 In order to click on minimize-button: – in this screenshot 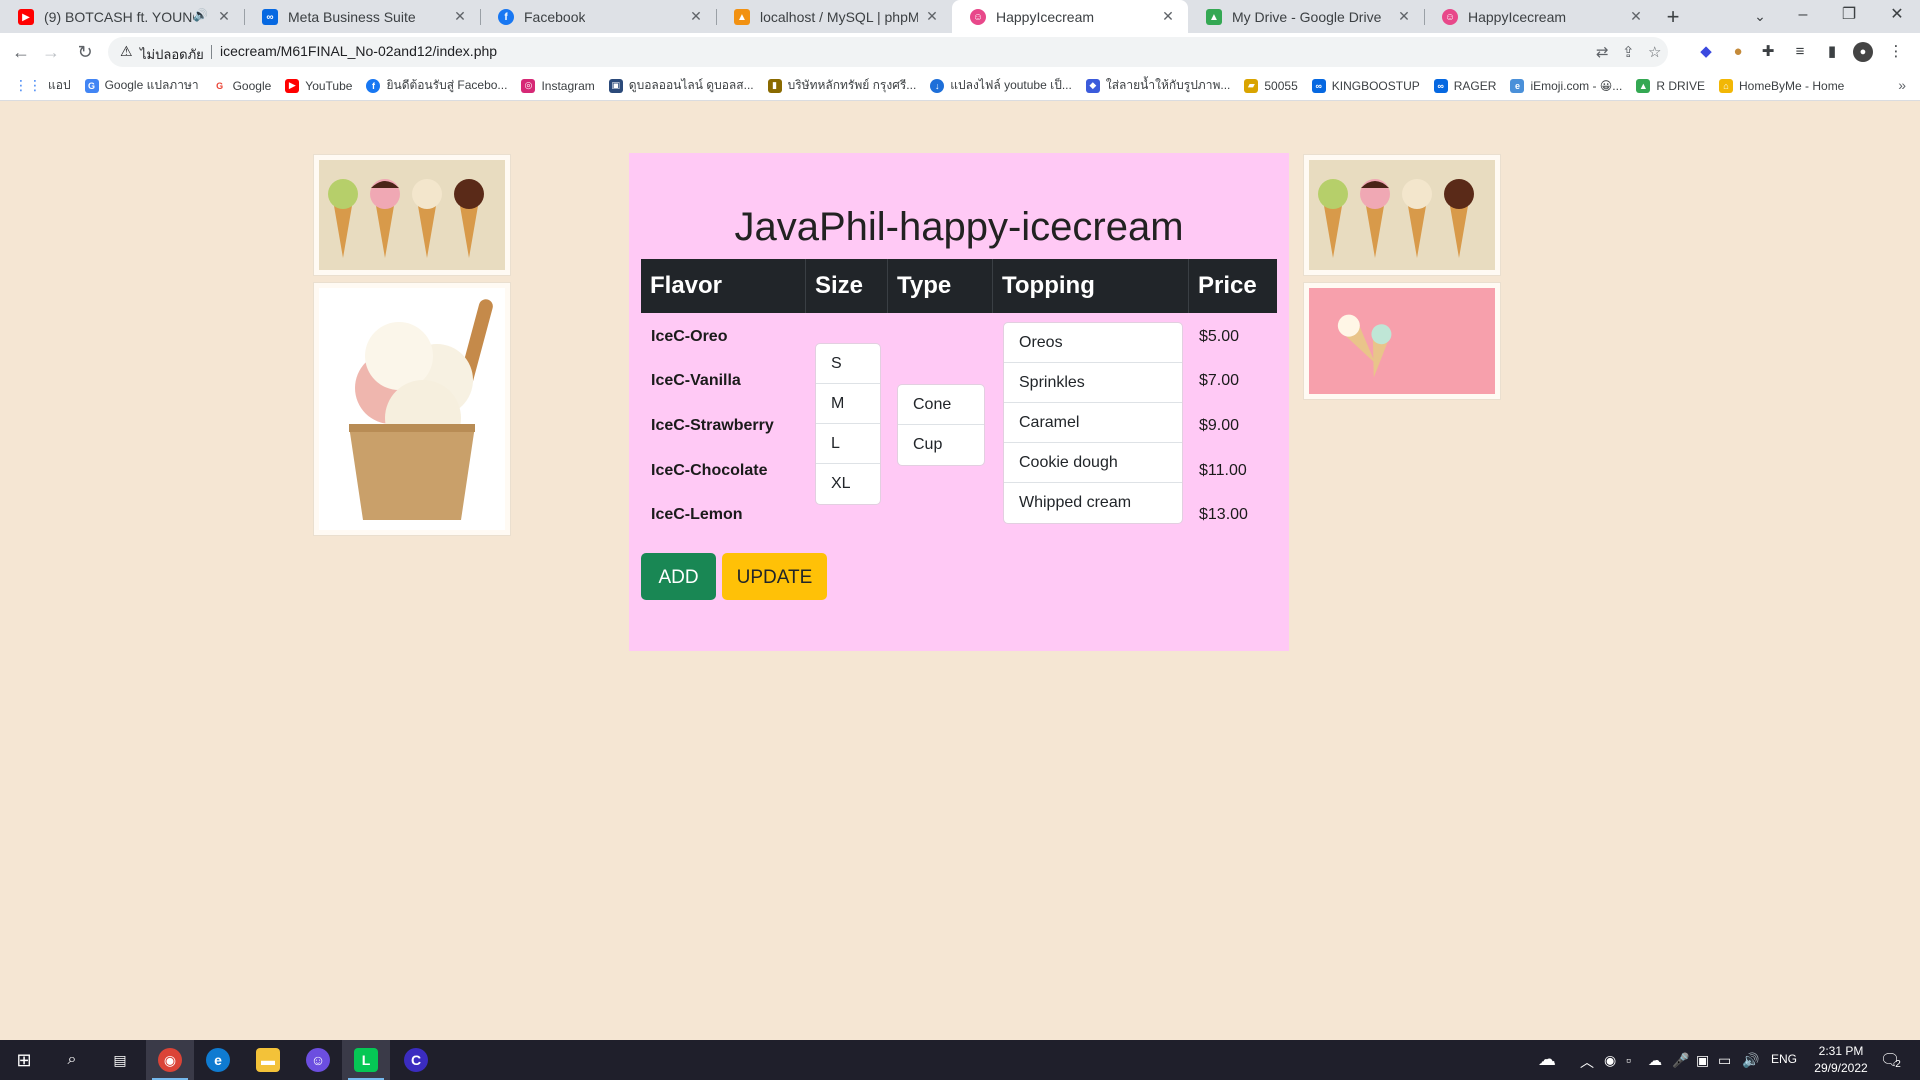, I will do `click(1803, 16)`.